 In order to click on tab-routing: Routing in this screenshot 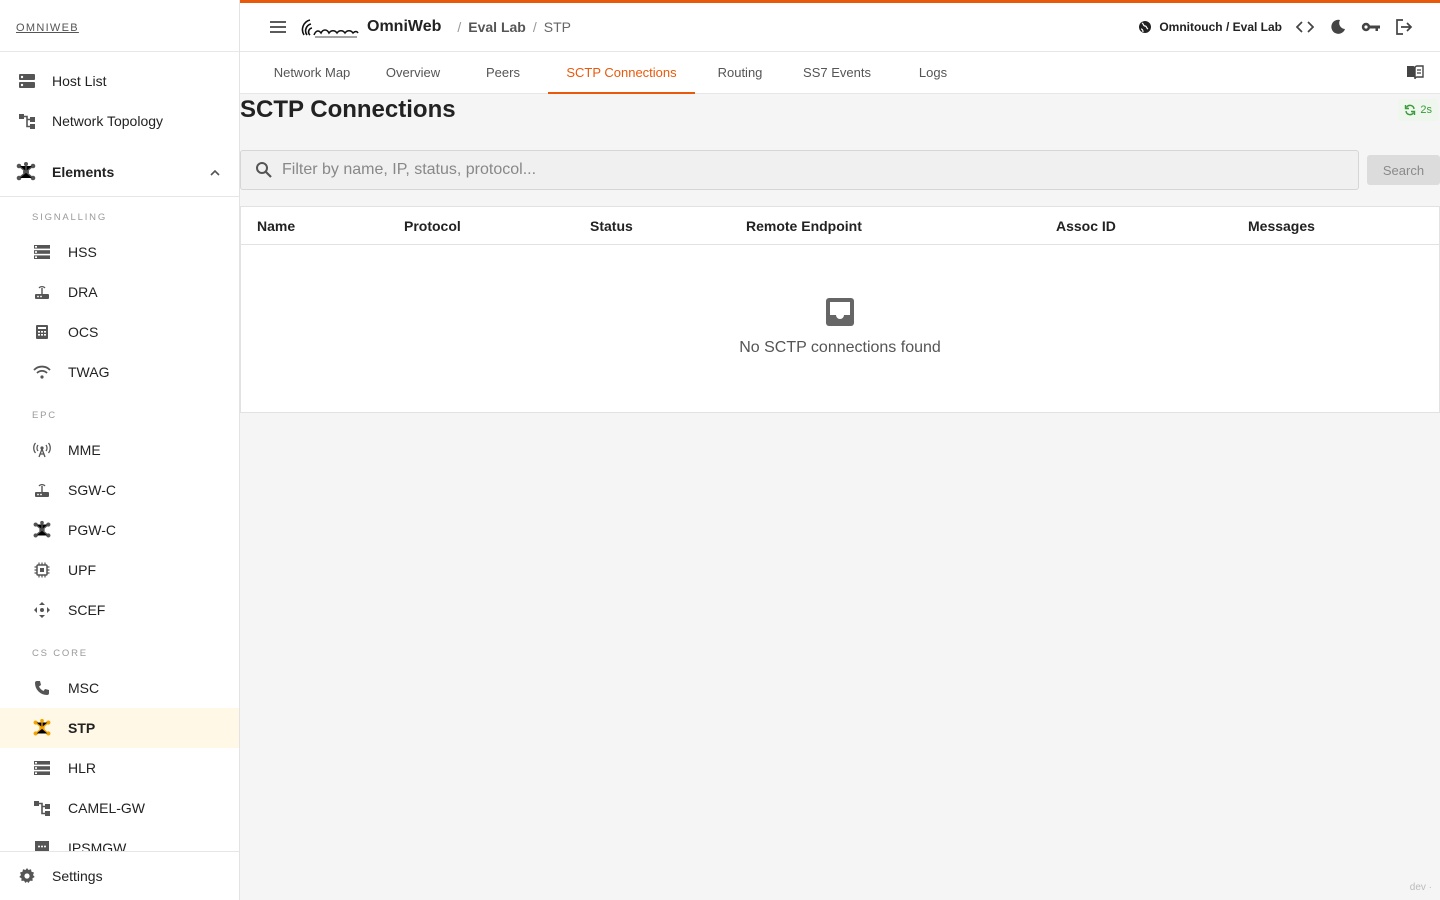, I will do `click(740, 73)`.